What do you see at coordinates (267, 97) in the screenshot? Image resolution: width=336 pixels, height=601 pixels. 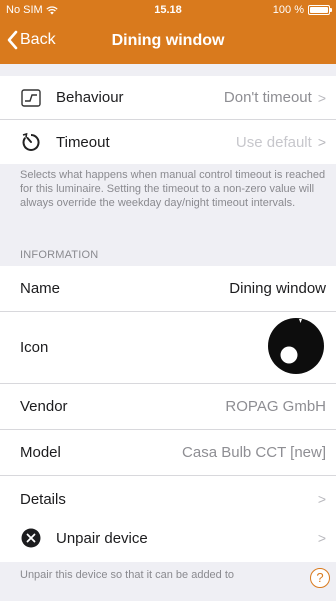 I see `behaviour-value: Don't timeout` at bounding box center [267, 97].